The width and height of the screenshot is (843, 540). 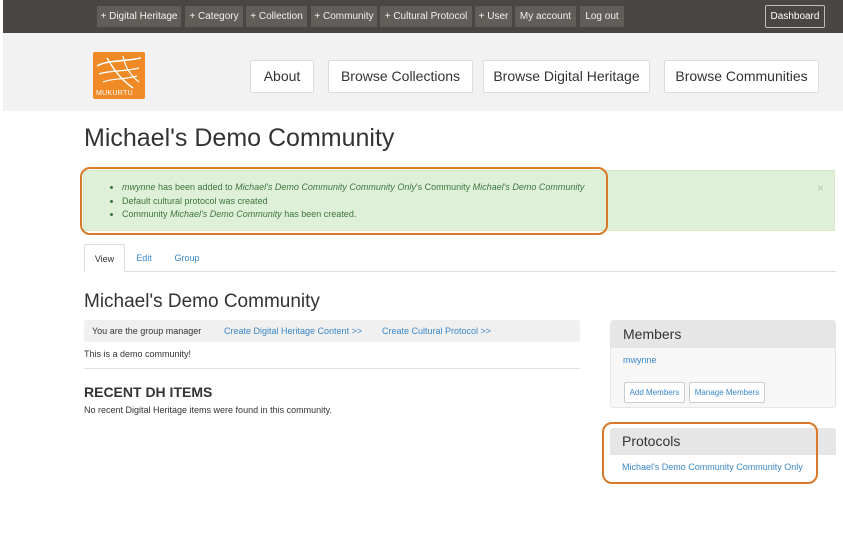 I want to click on status-text: has been added to, so click(x=195, y=187).